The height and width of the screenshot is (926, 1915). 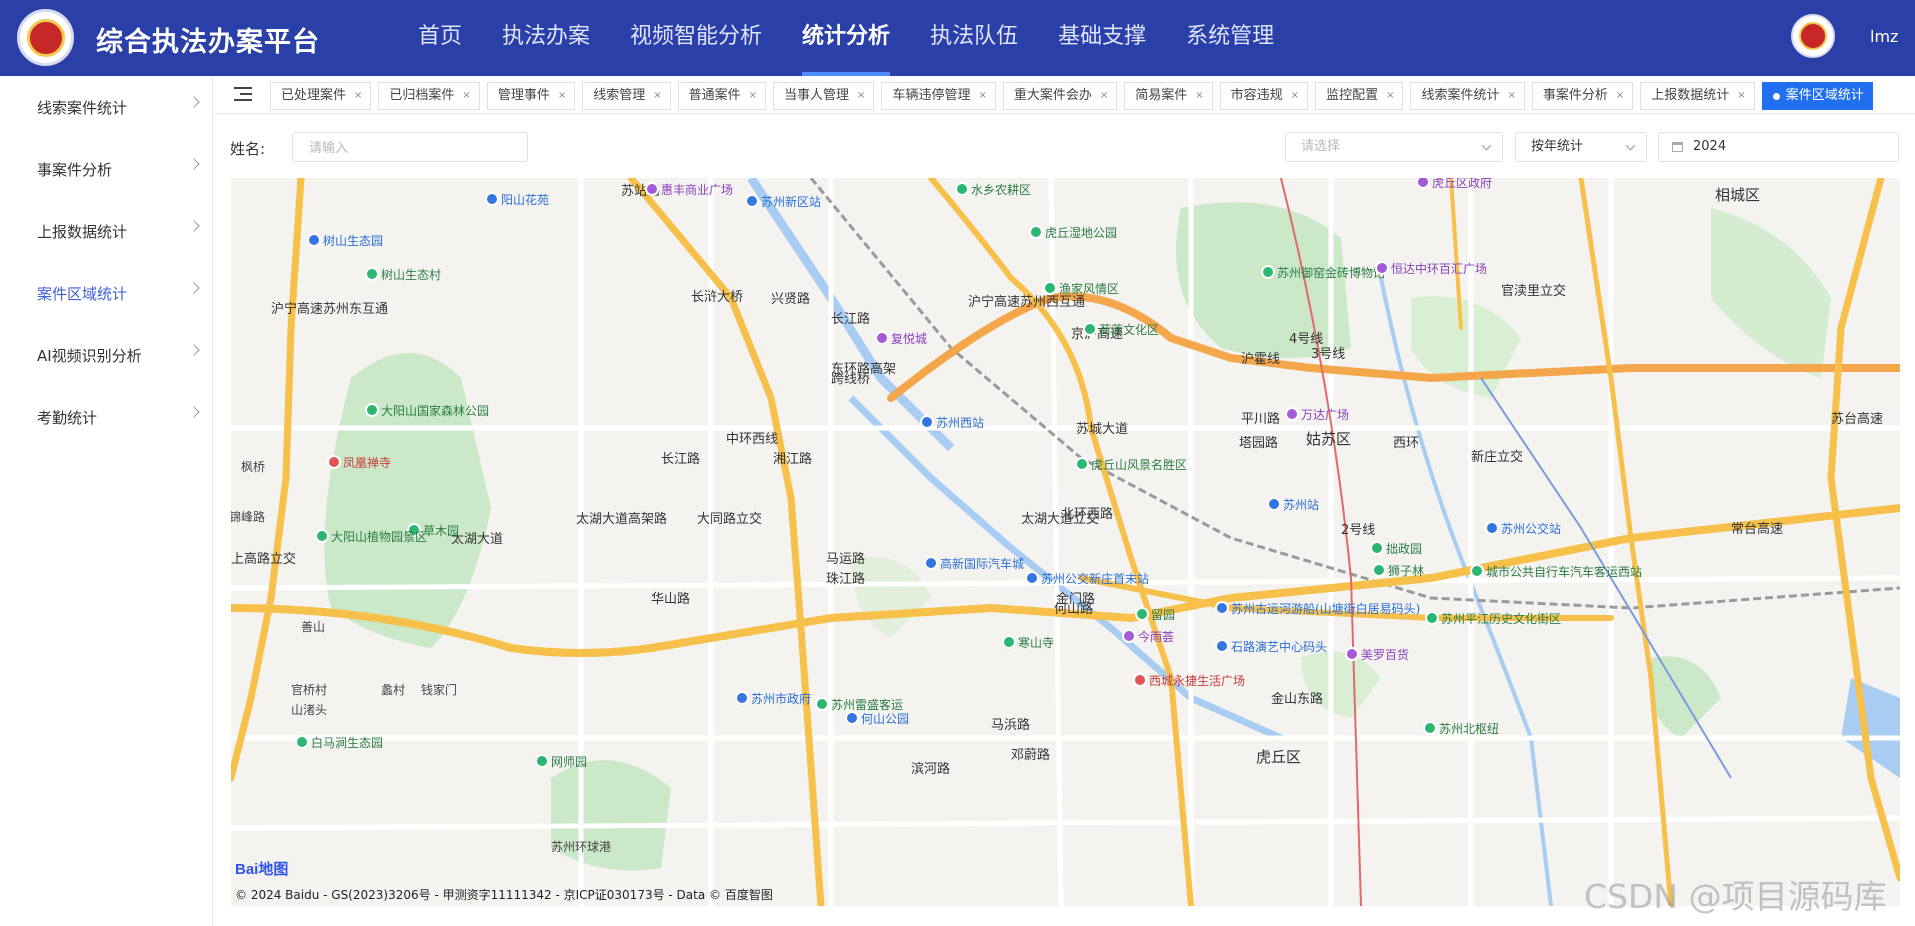 What do you see at coordinates (1359, 96) in the screenshot?
I see `page-tab: 监控配置 ×` at bounding box center [1359, 96].